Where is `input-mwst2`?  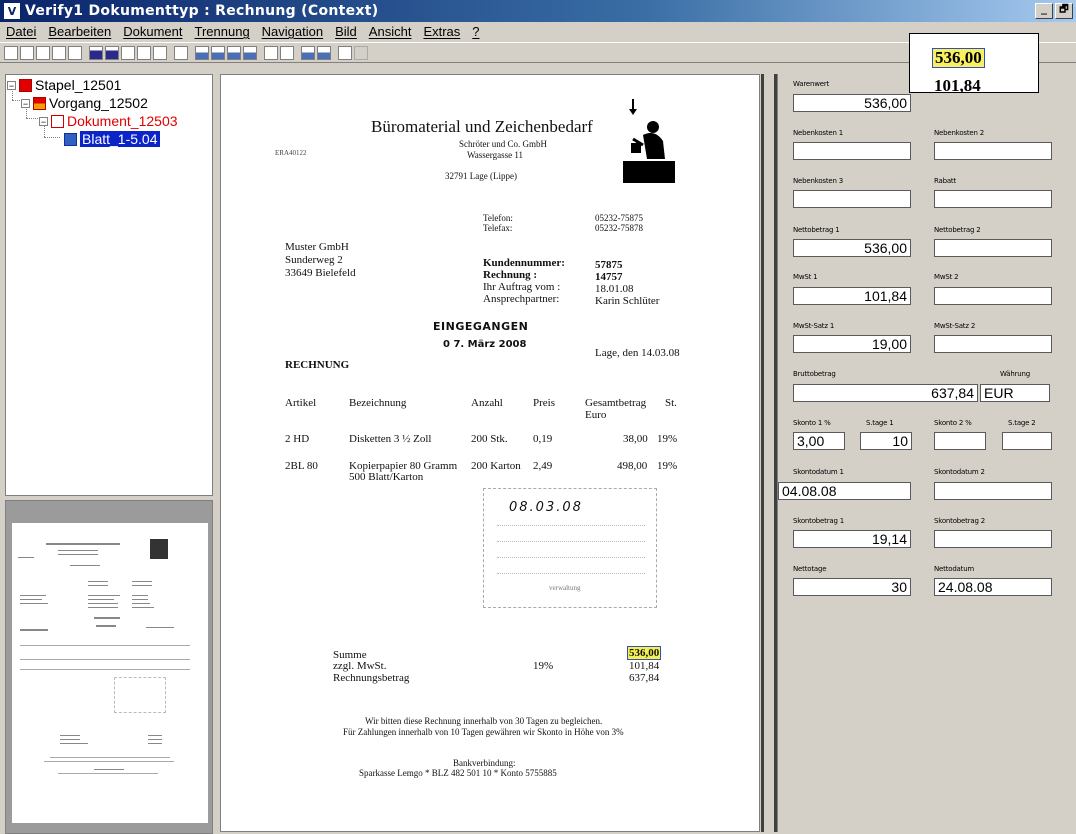 input-mwst2 is located at coordinates (993, 296).